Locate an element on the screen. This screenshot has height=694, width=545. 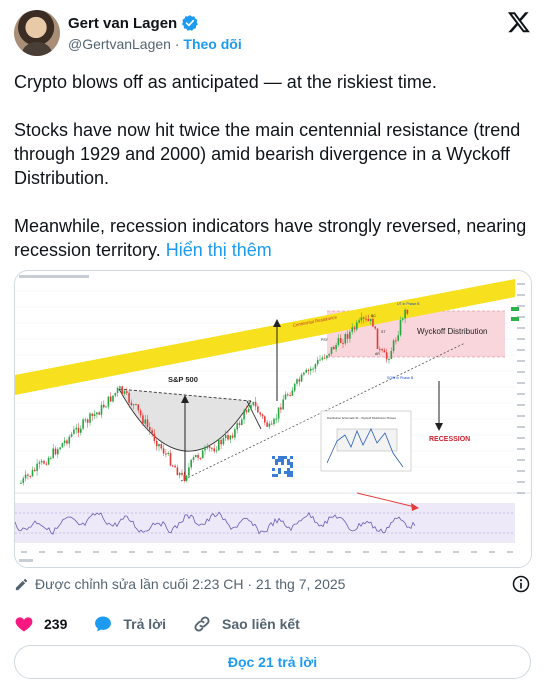
ut-label: UT in Phase B is located at coordinates (408, 304).